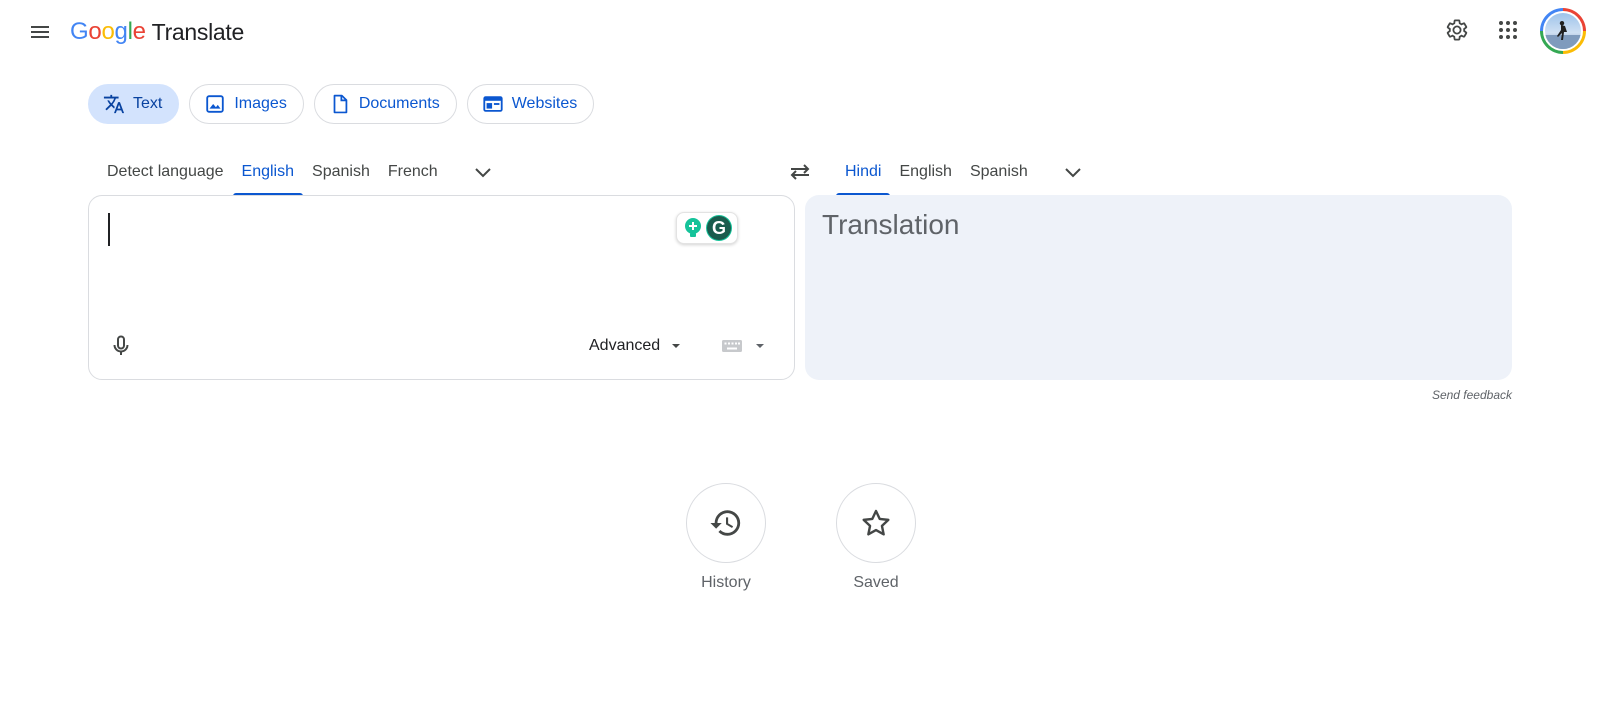  What do you see at coordinates (625, 345) in the screenshot?
I see `advanced-label: Advanced` at bounding box center [625, 345].